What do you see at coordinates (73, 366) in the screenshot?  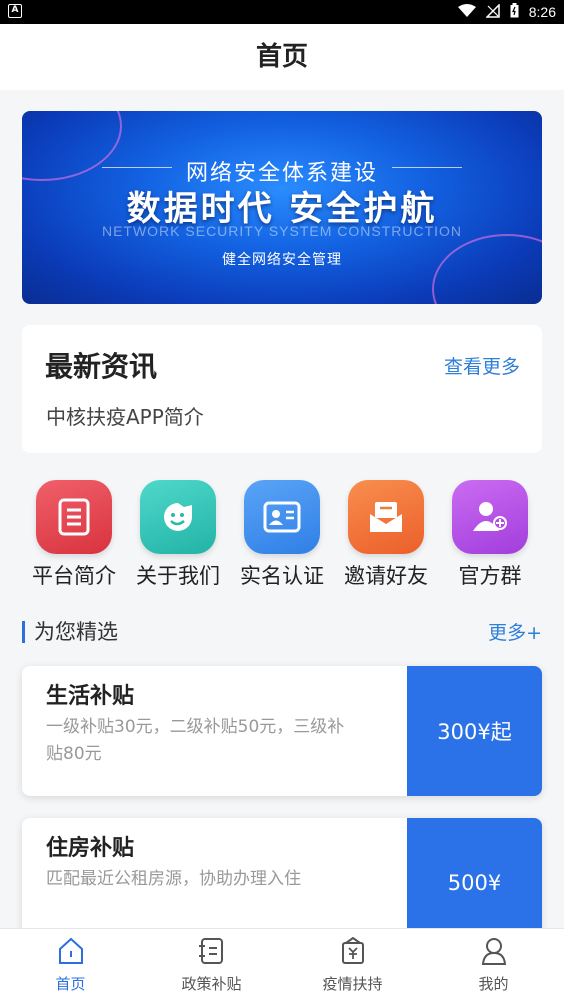 I see `news-title-prefix: 最新` at bounding box center [73, 366].